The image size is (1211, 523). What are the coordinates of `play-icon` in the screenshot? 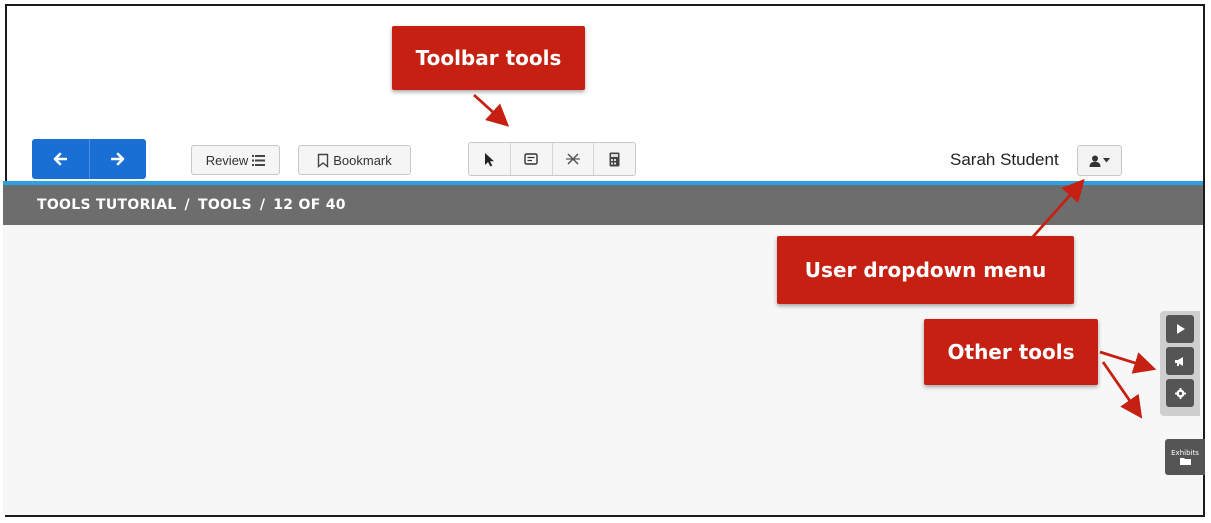 It's located at (1180, 329).